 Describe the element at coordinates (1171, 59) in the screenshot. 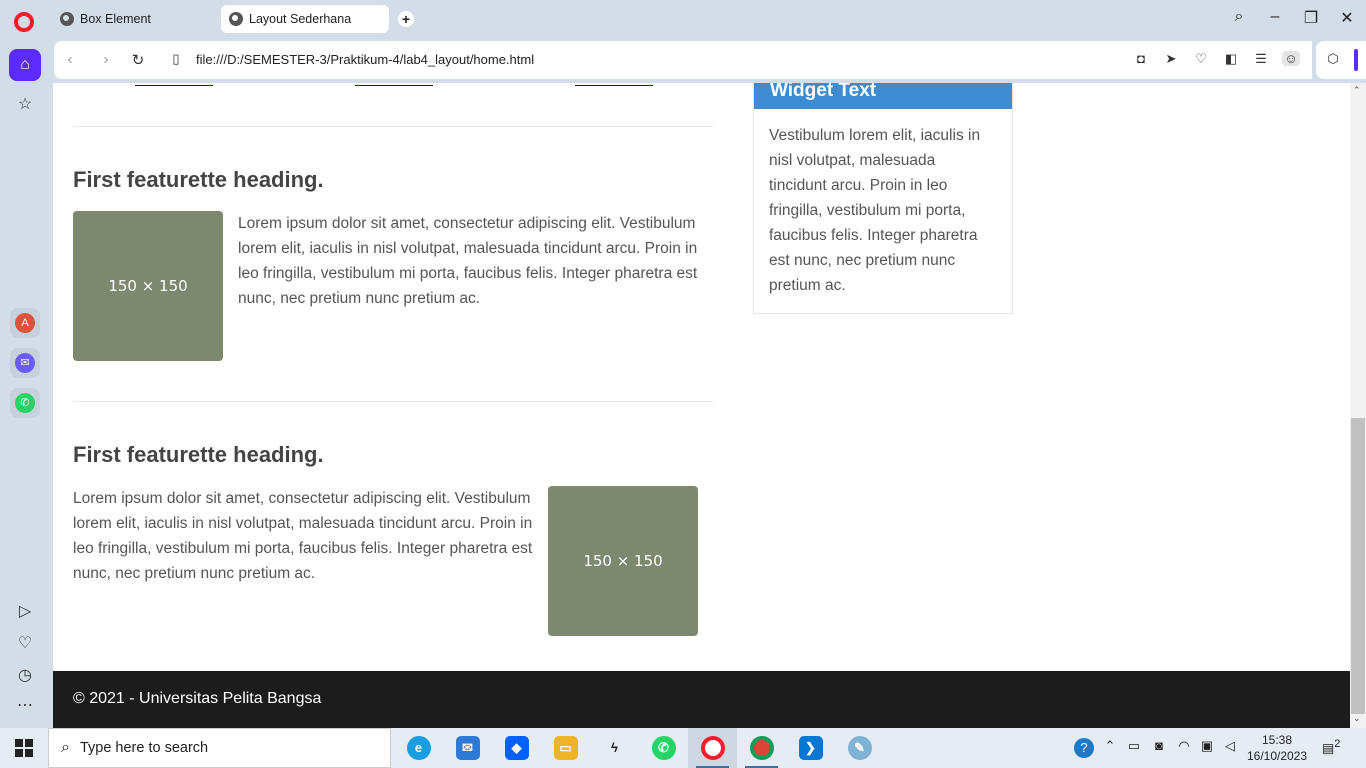

I see `send-icon: ➤` at that location.